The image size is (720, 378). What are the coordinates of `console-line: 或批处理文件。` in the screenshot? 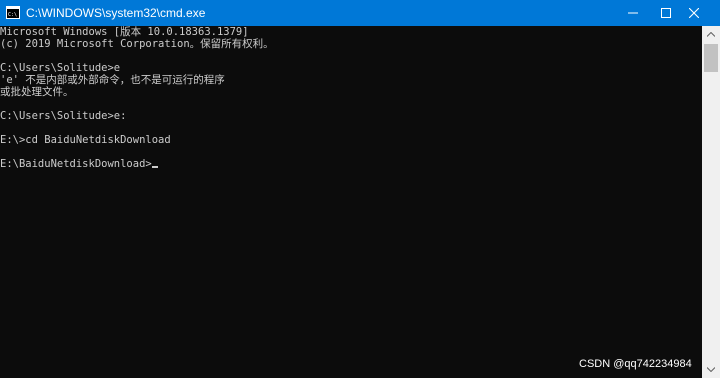 It's located at (37, 92).